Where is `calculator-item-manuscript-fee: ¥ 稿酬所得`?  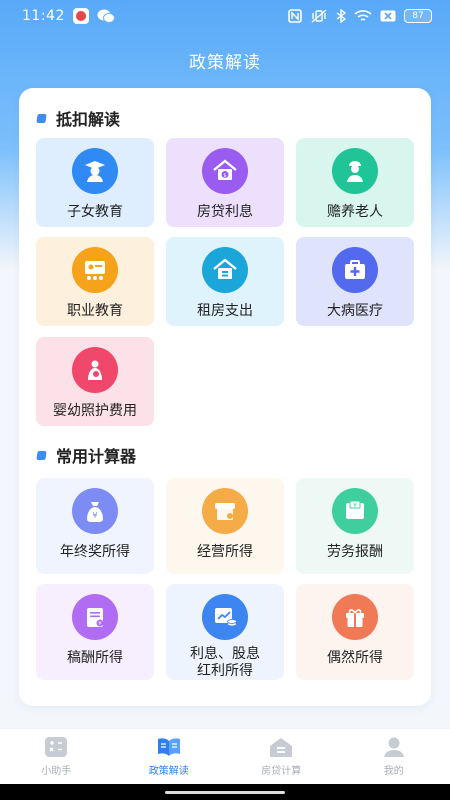
calculator-item-manuscript-fee: ¥ 稿酬所得 is located at coordinates (95, 632).